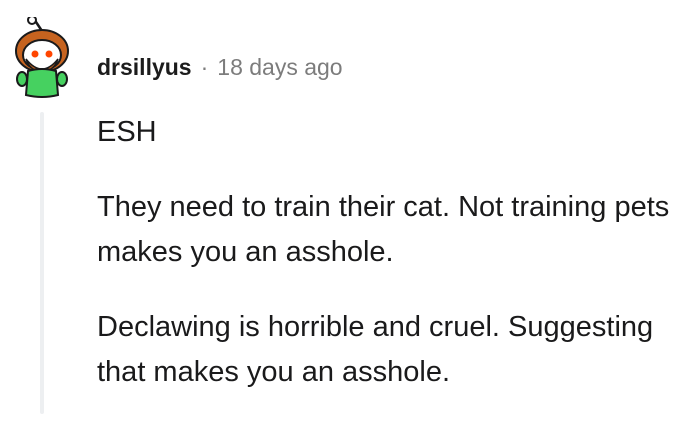 This screenshot has height=425, width=700. What do you see at coordinates (144, 67) in the screenshot?
I see `username-link: drsillyus` at bounding box center [144, 67].